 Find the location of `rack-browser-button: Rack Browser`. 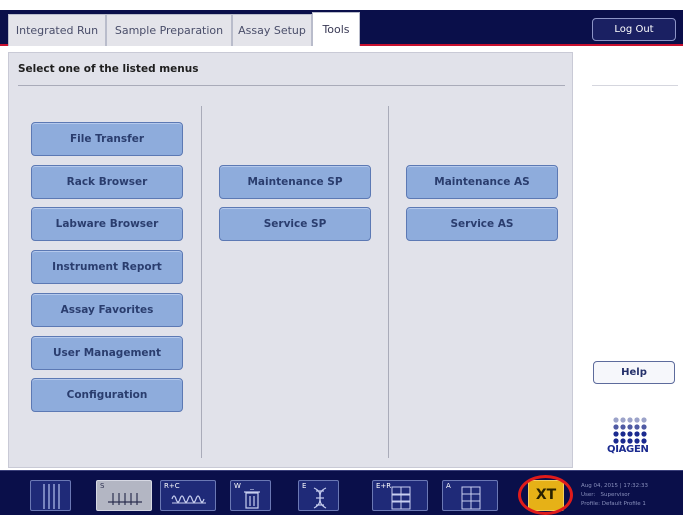

rack-browser-button: Rack Browser is located at coordinates (107, 182).